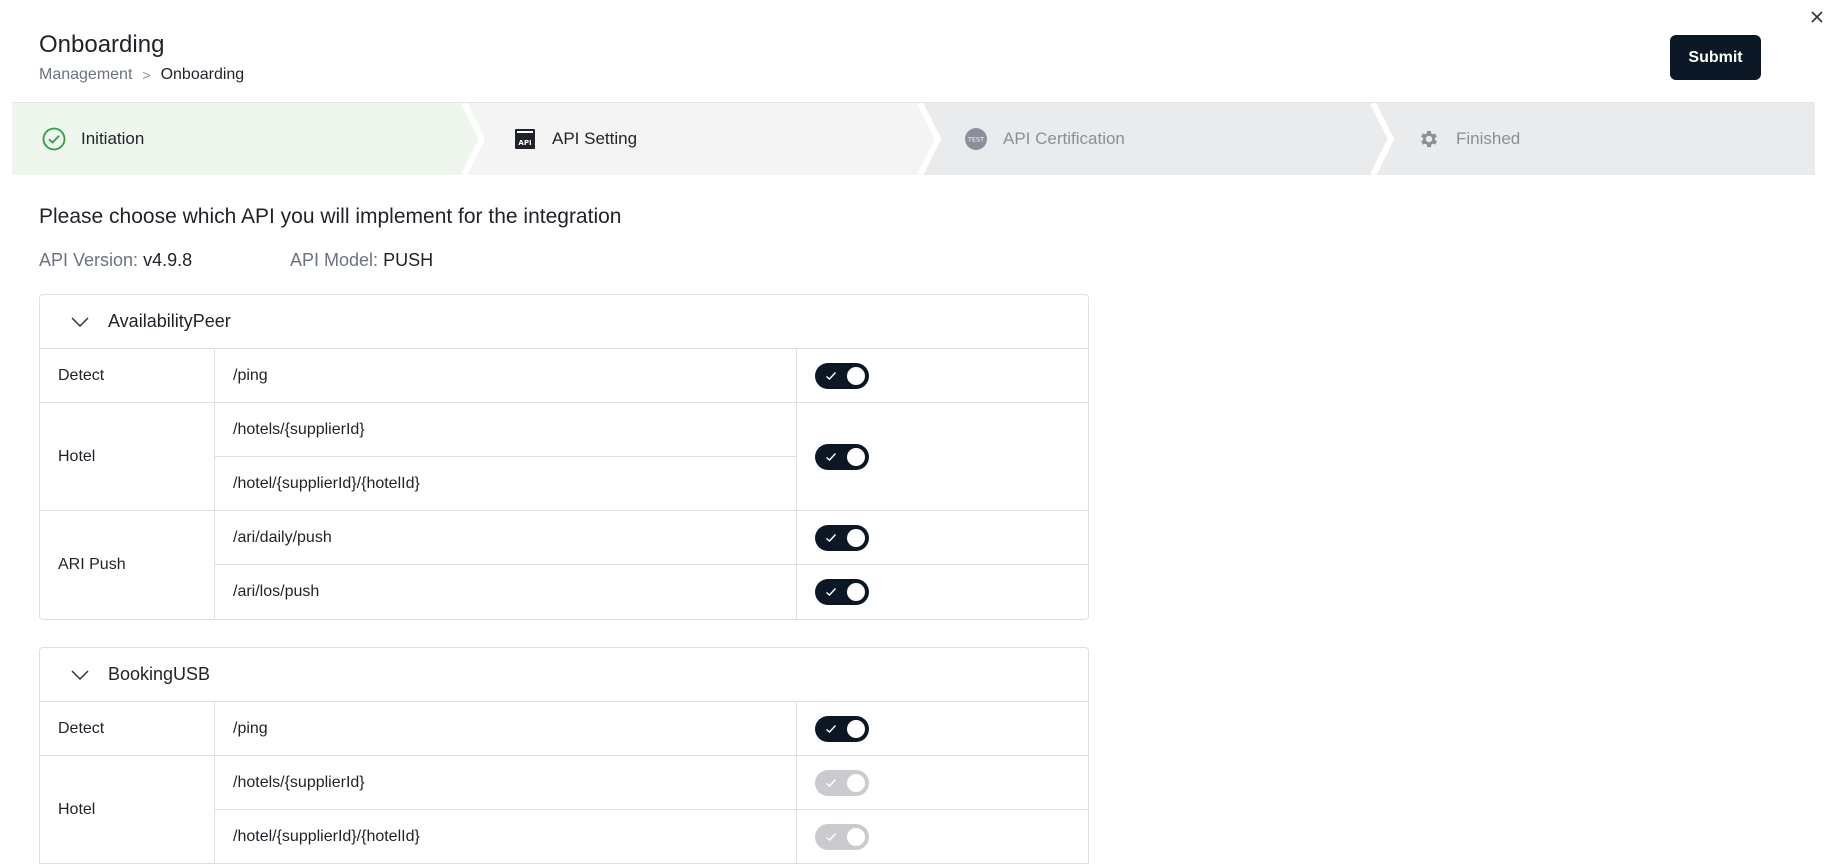 The image size is (1838, 864). I want to click on svg-text: TEST, so click(975, 140).